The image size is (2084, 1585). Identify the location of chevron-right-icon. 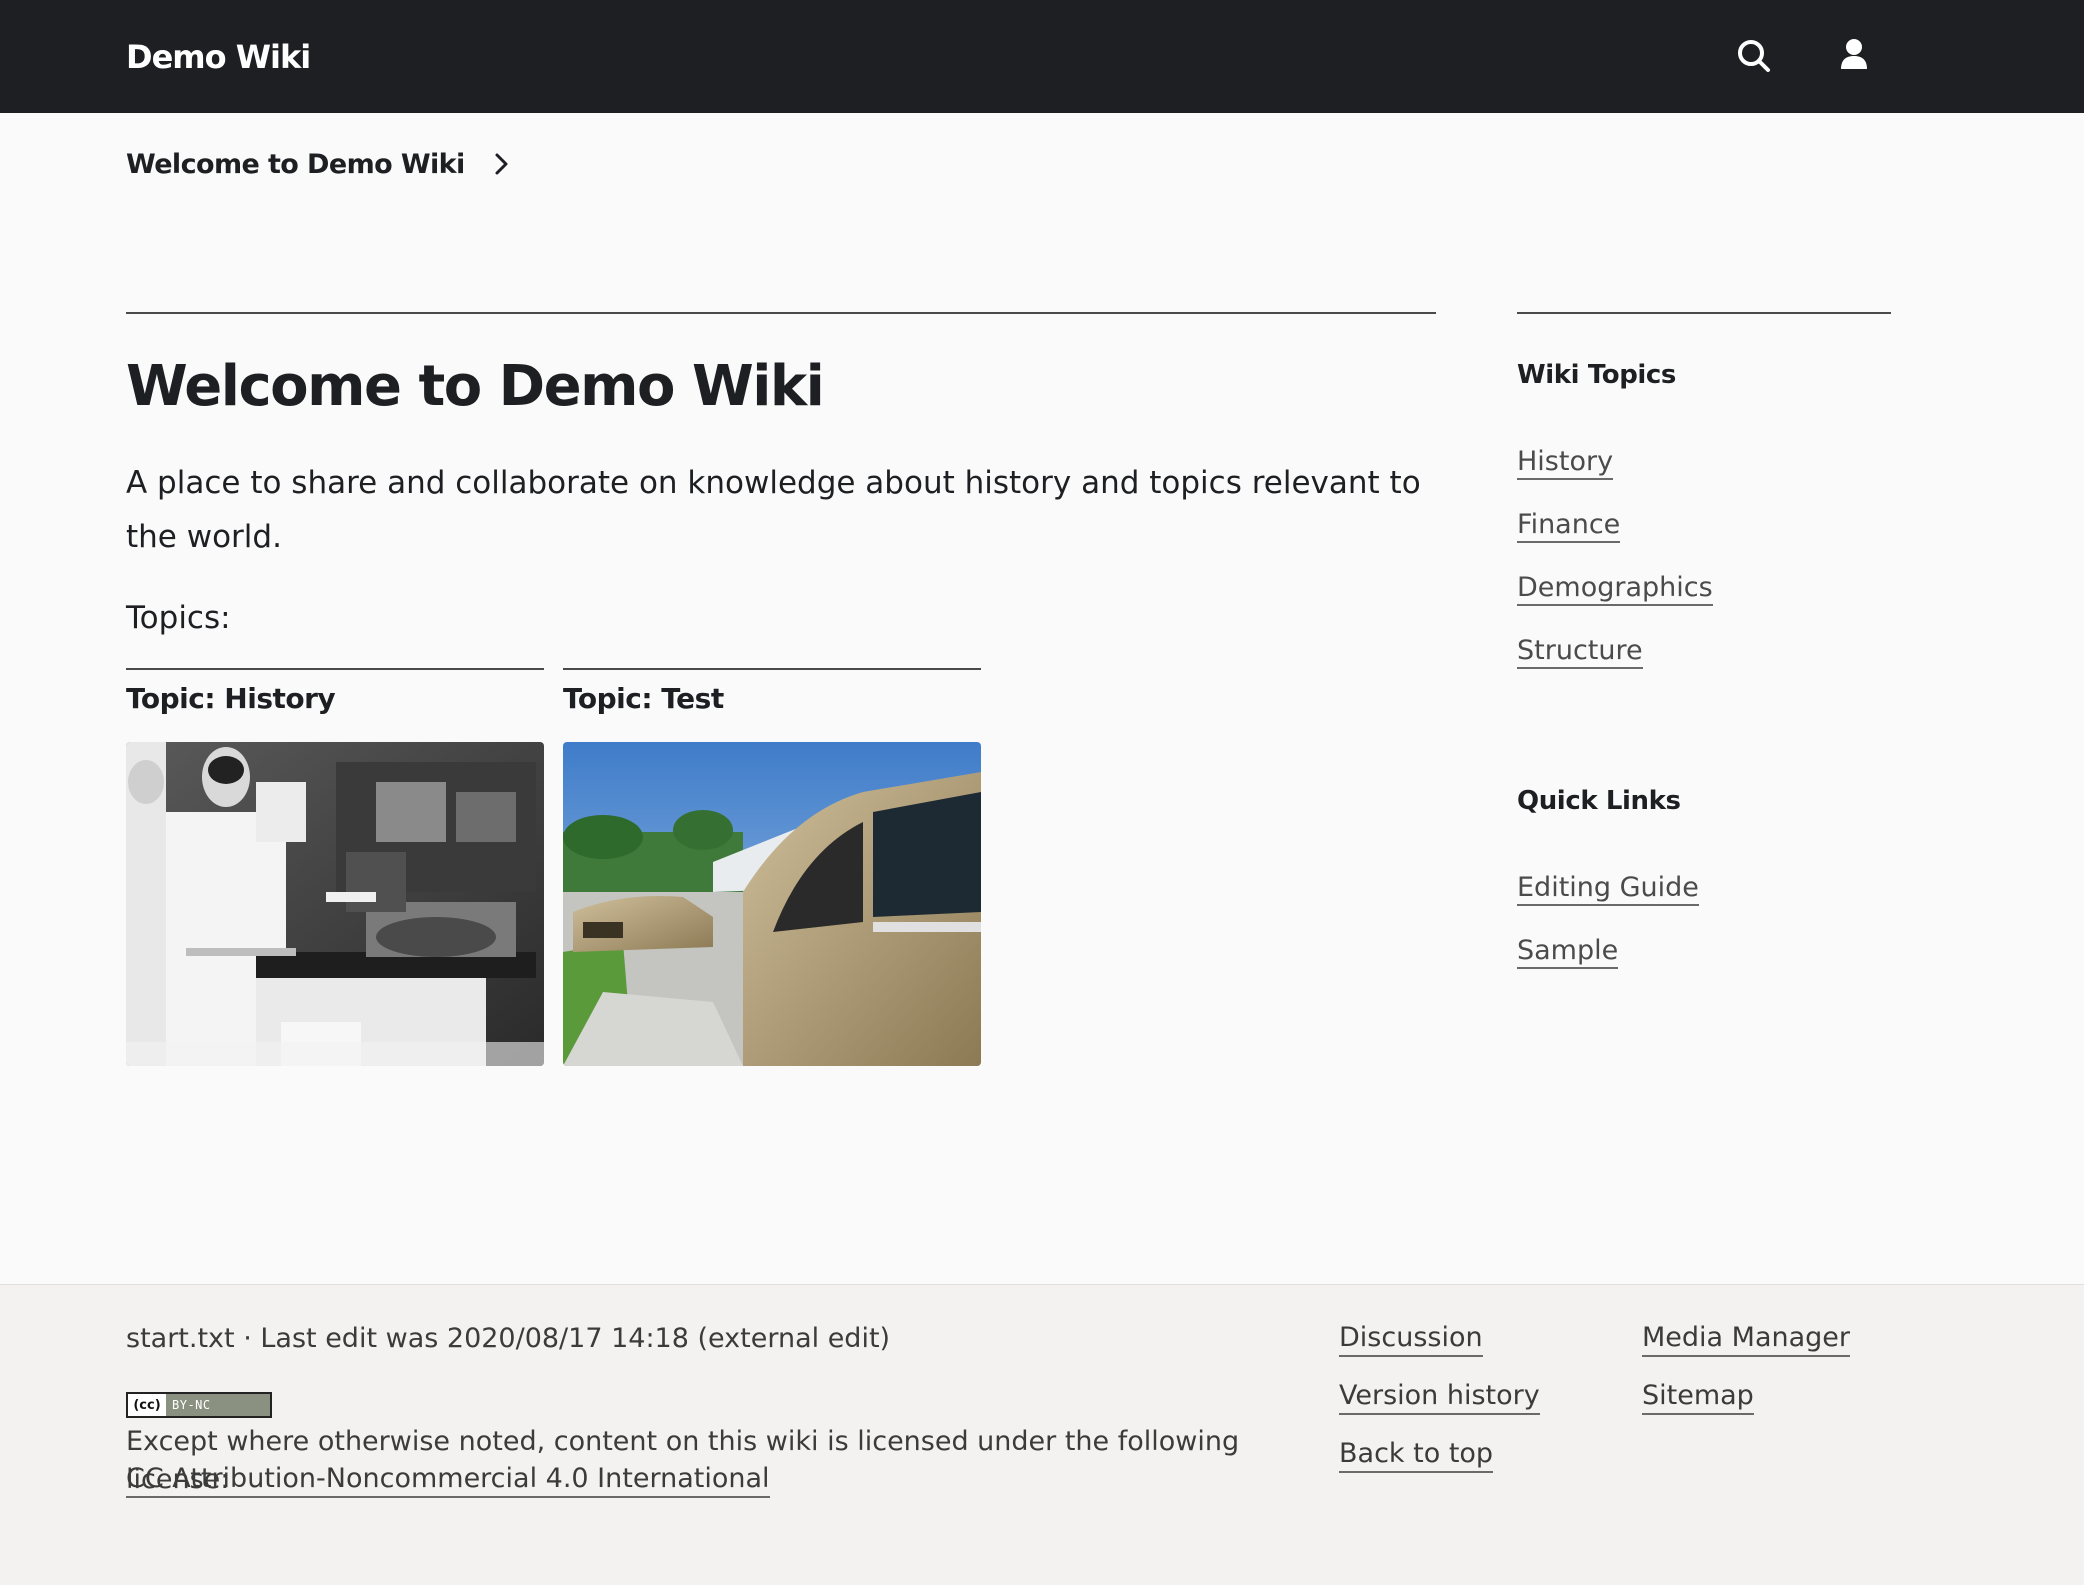
(502, 164).